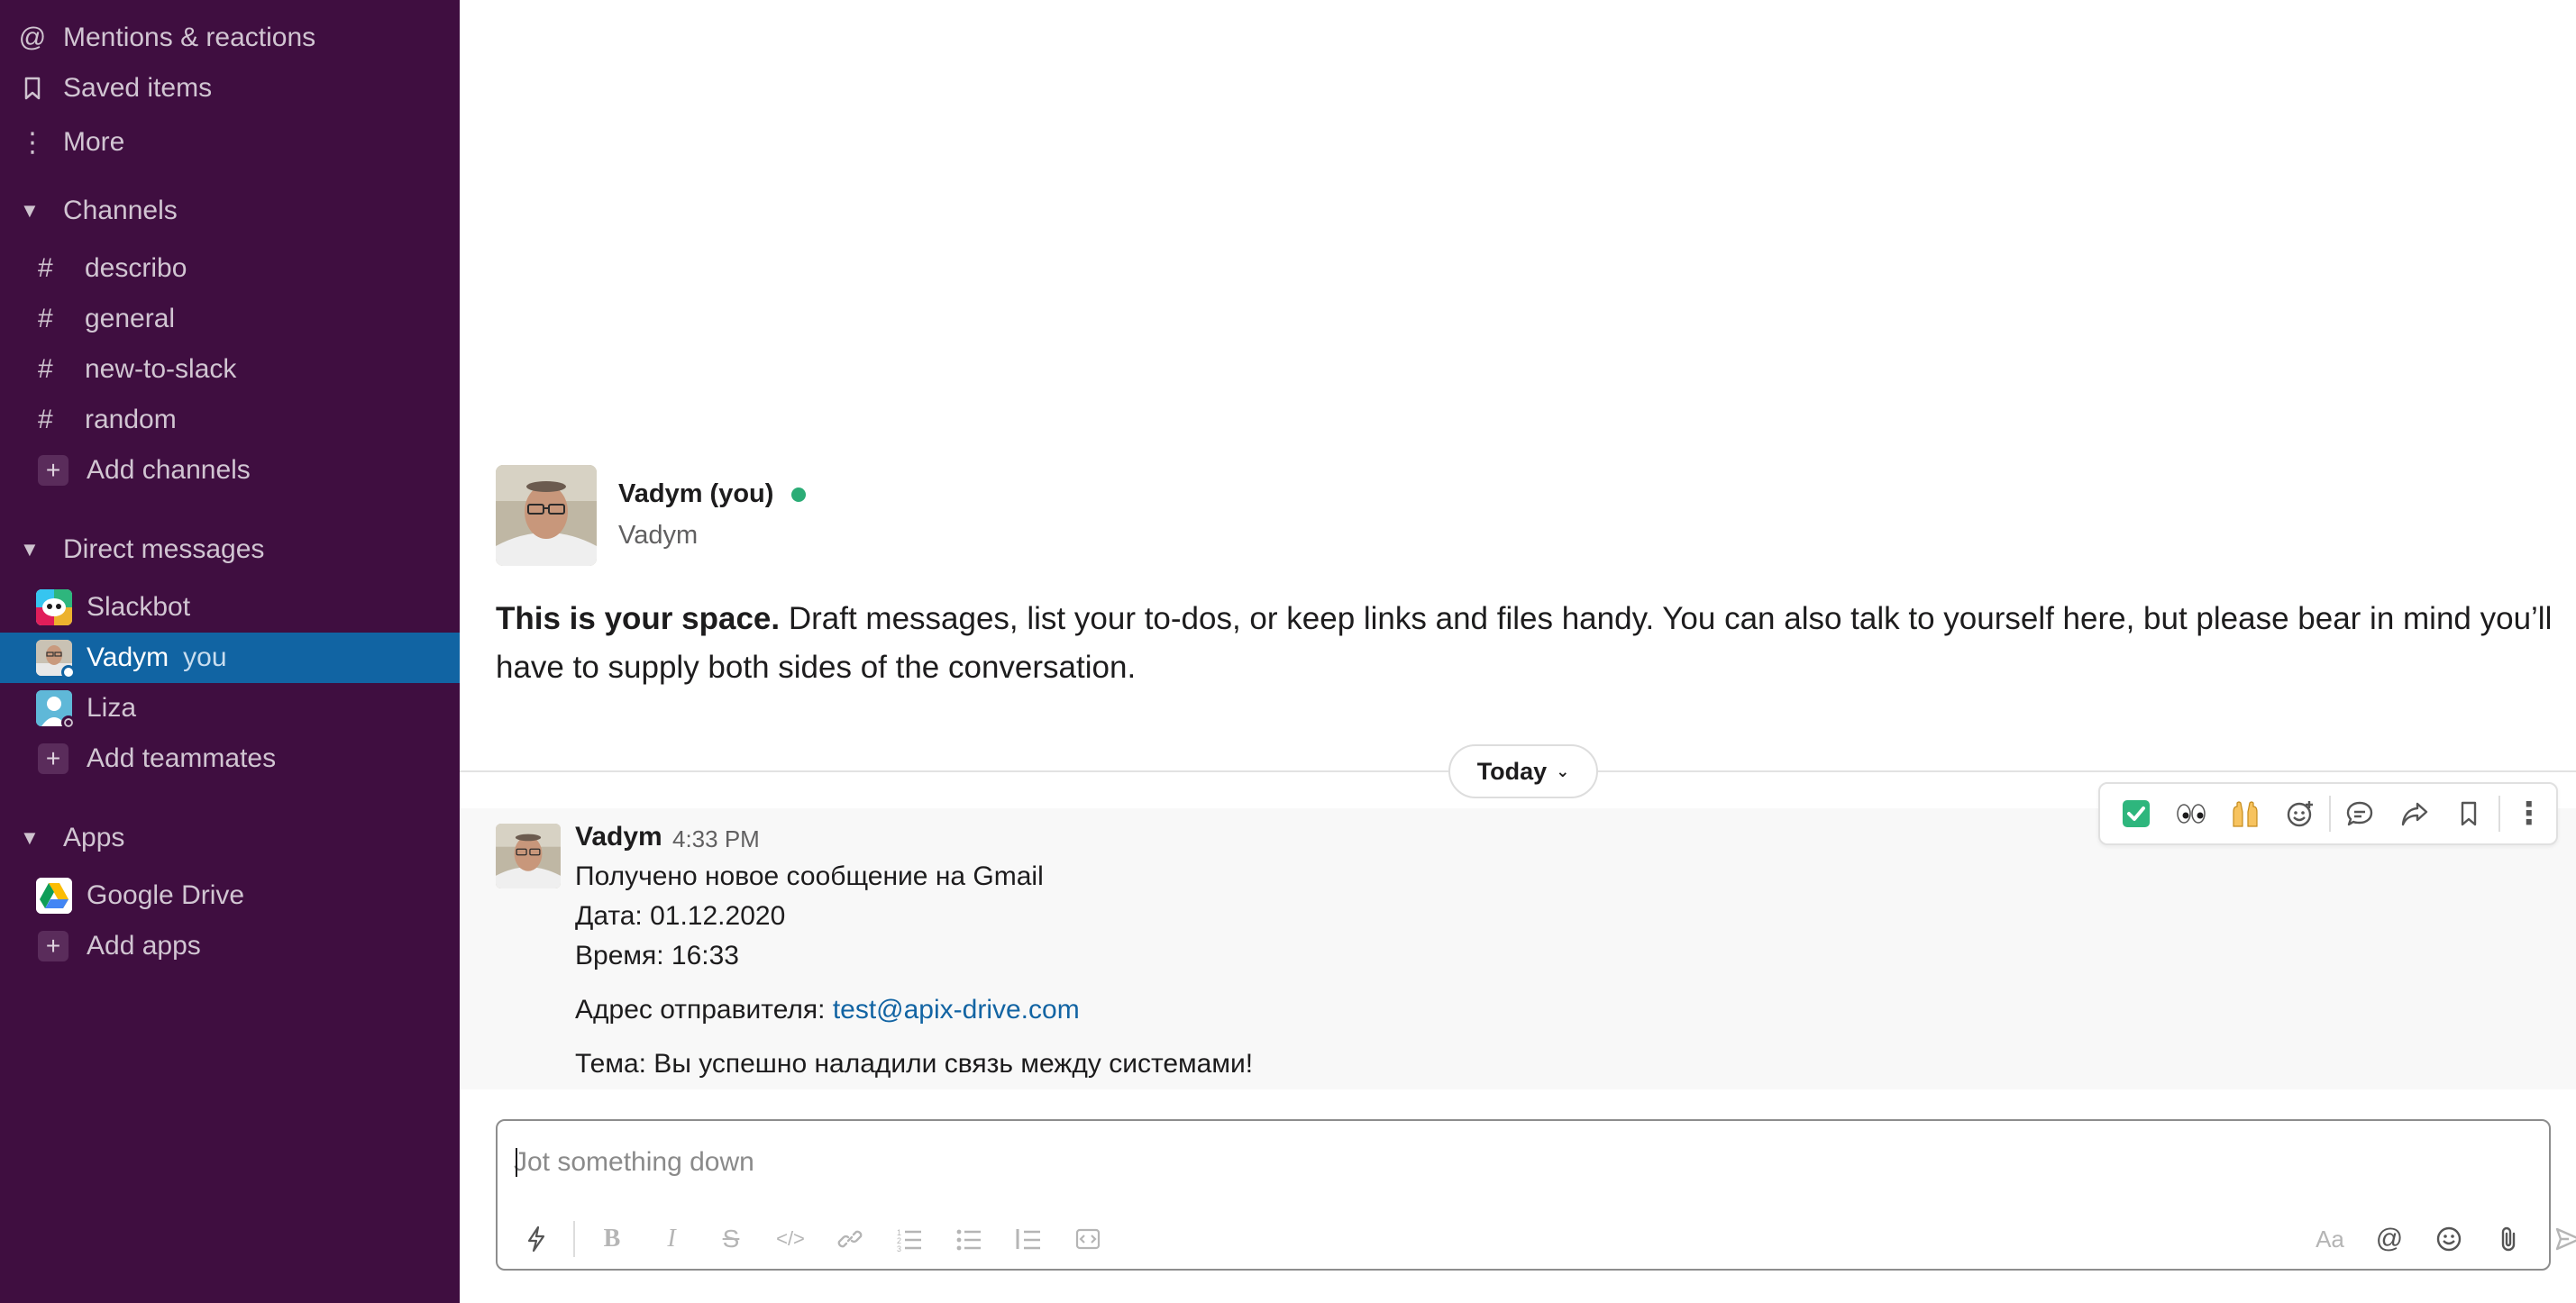 This screenshot has height=1303, width=2576. What do you see at coordinates (1028, 1239) in the screenshot?
I see `blockquote-icon` at bounding box center [1028, 1239].